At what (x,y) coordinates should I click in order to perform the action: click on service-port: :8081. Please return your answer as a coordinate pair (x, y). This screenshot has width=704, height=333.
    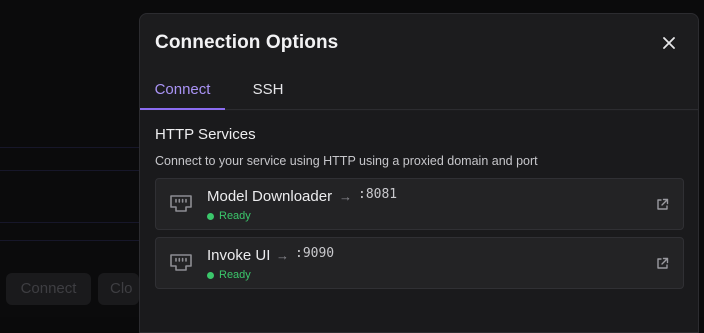
    Looking at the image, I should click on (377, 194).